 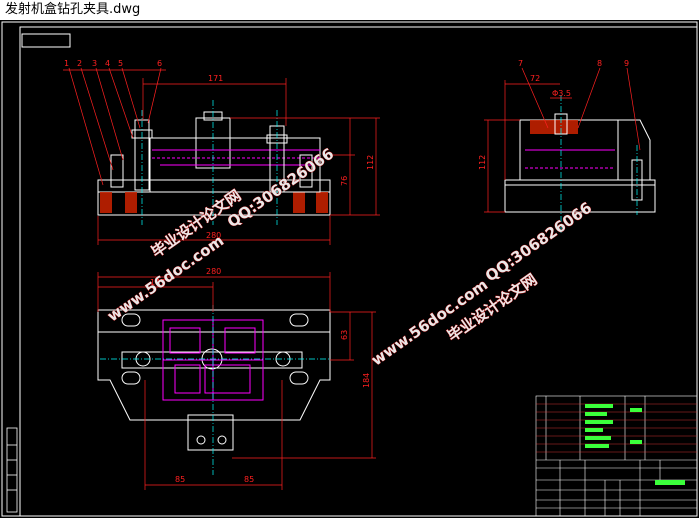 I want to click on plan-view-labels: 280 147 63 184 85 85, so click(x=260, y=375).